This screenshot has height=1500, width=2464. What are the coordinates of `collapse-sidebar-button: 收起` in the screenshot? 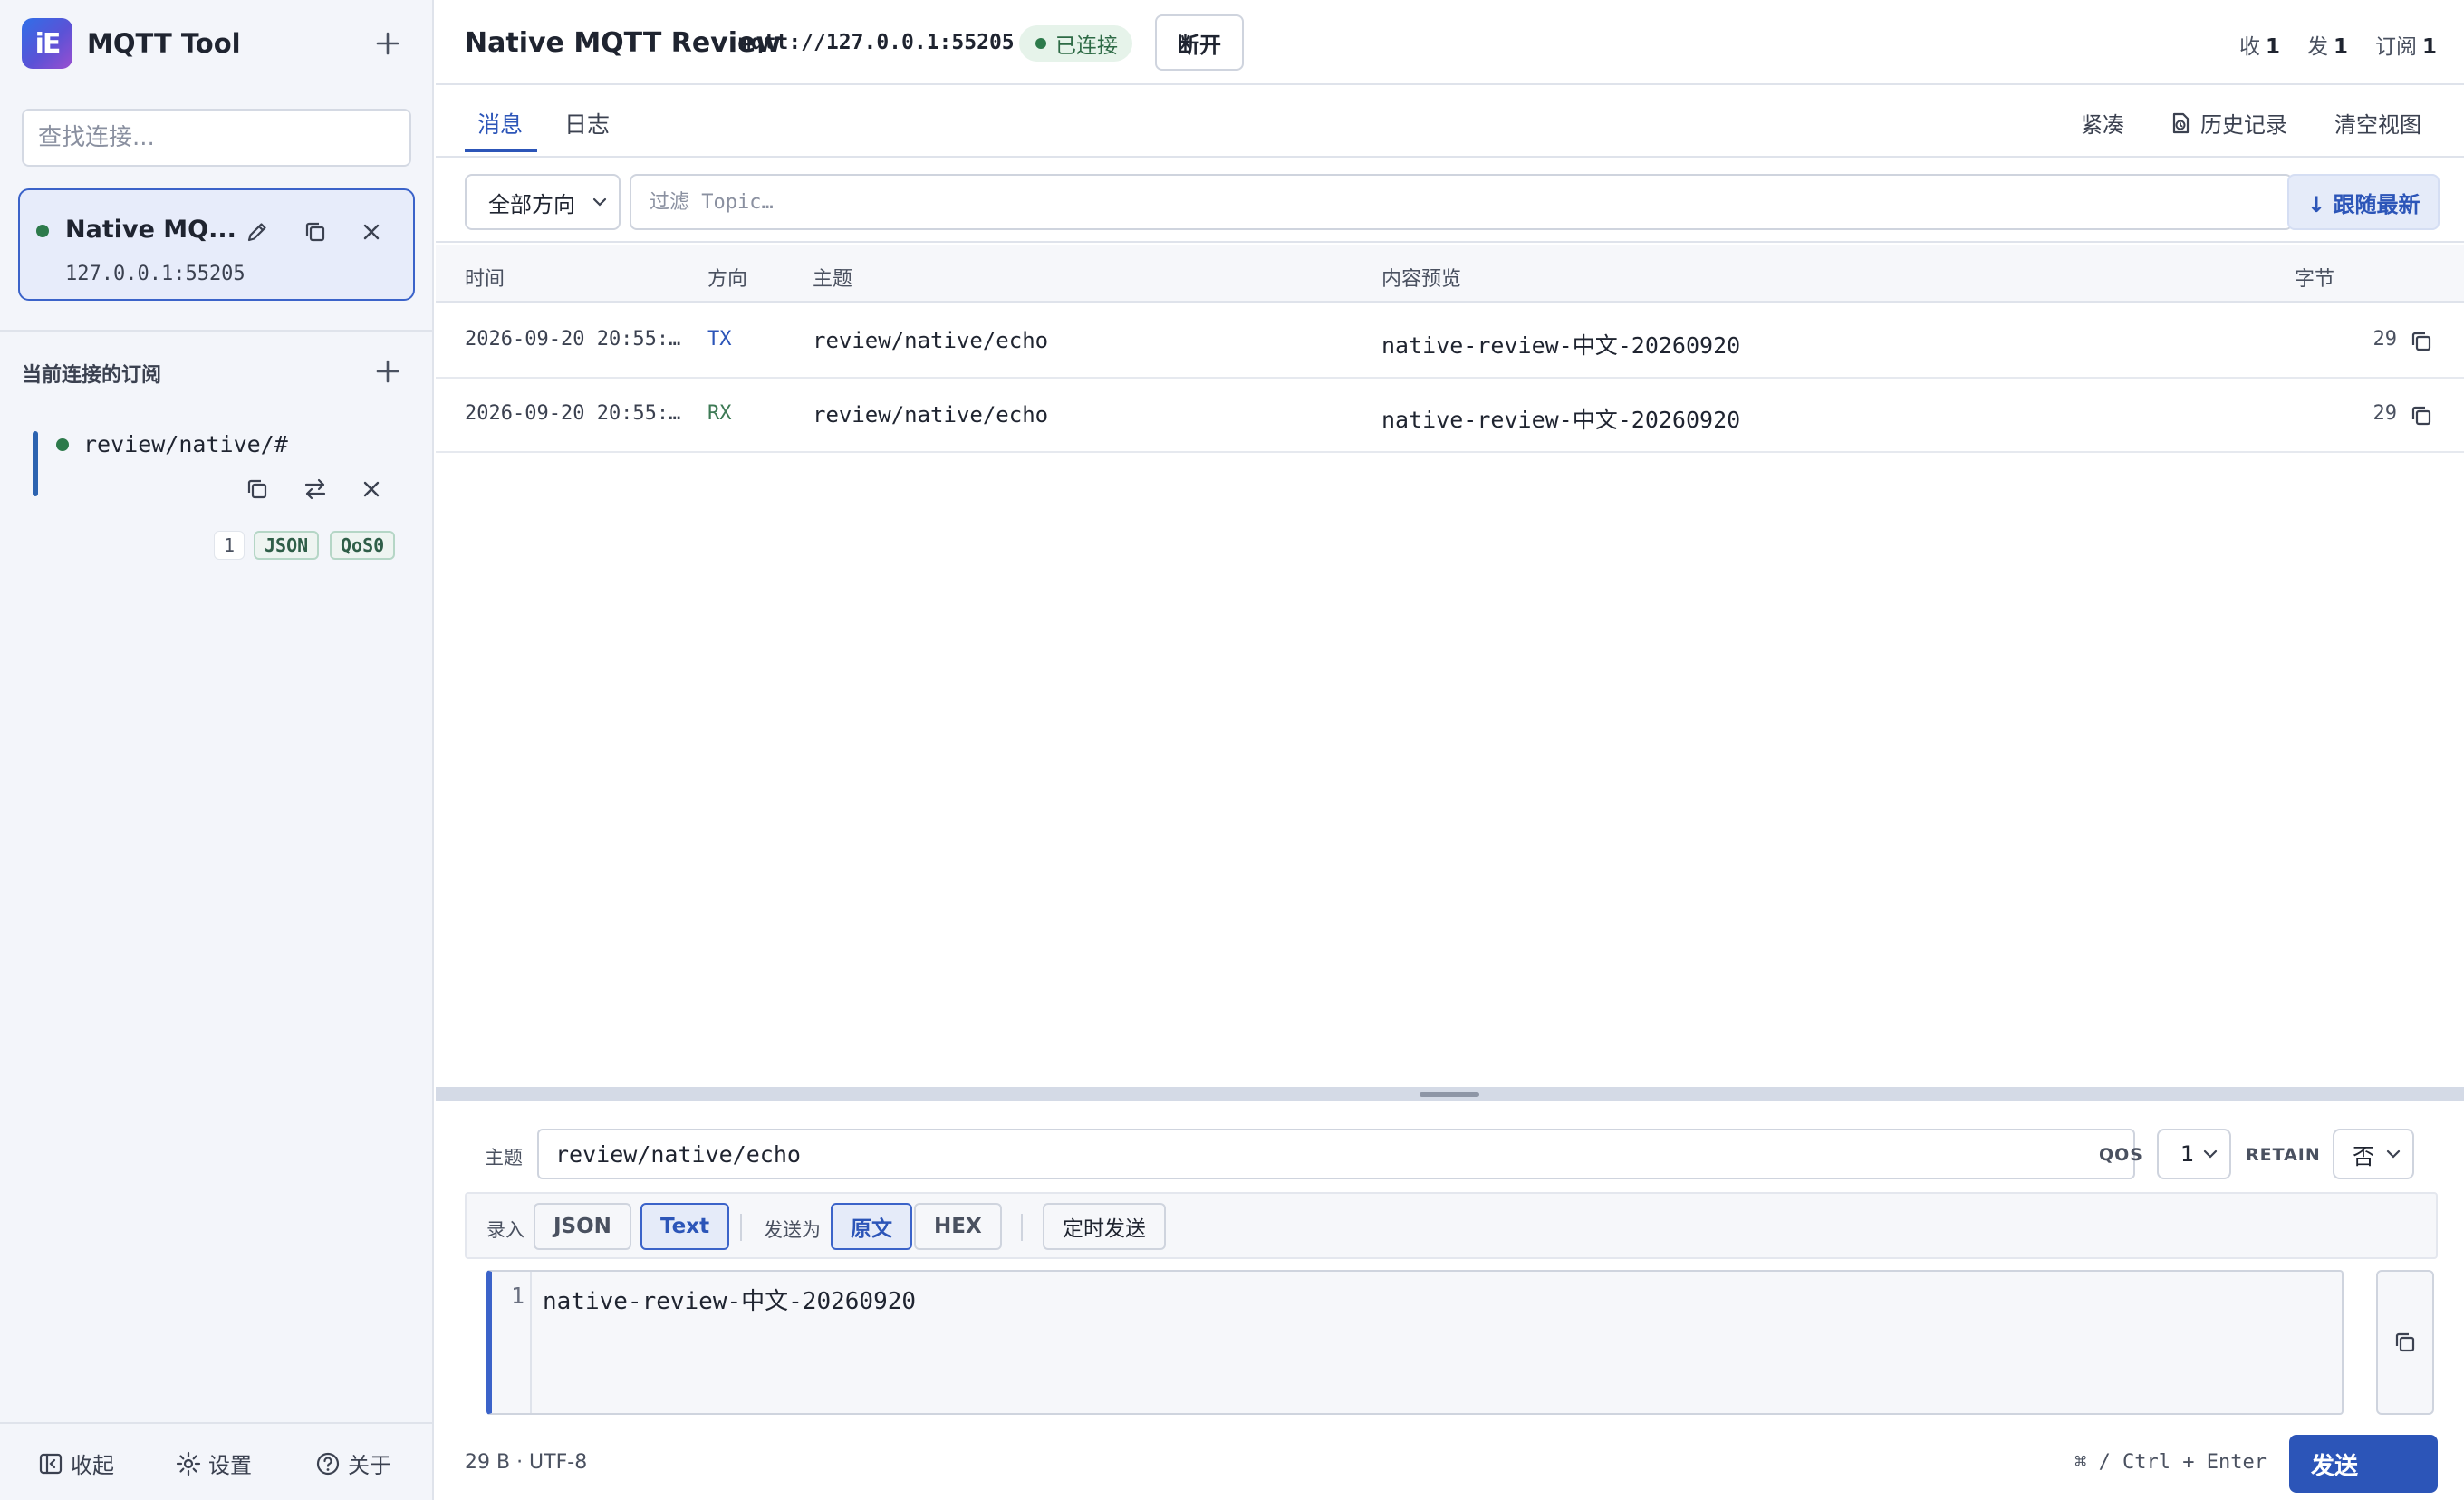 It's located at (76, 1463).